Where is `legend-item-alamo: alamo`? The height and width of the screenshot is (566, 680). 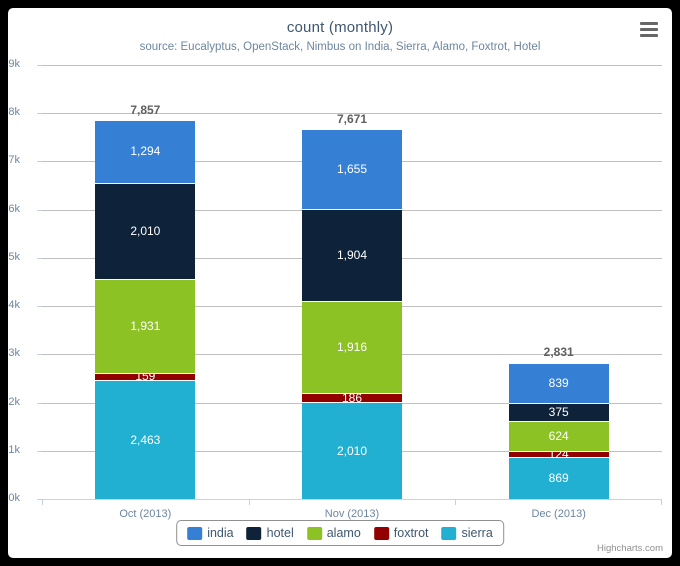 legend-item-alamo: alamo is located at coordinates (333, 533).